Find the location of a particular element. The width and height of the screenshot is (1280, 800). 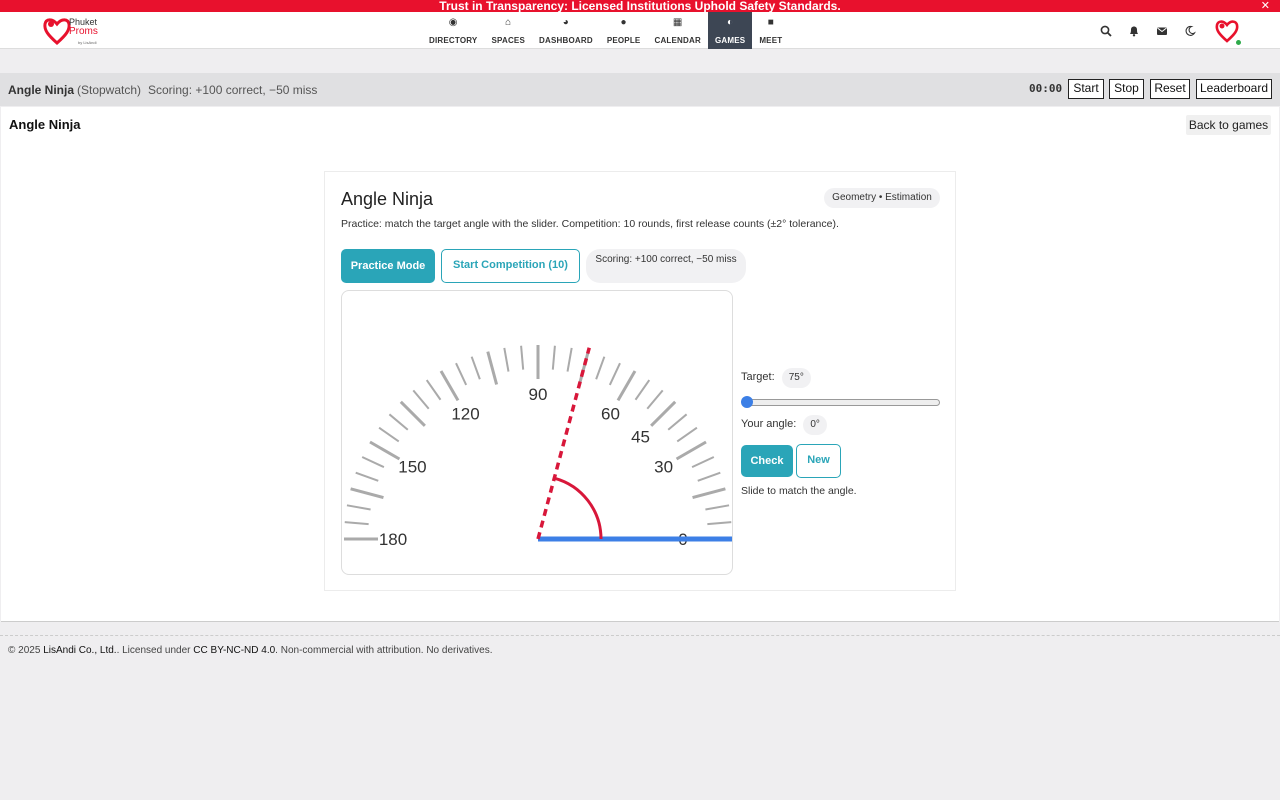

brand-logo: Phuket Proms by LisAndi is located at coordinates (77, 31).